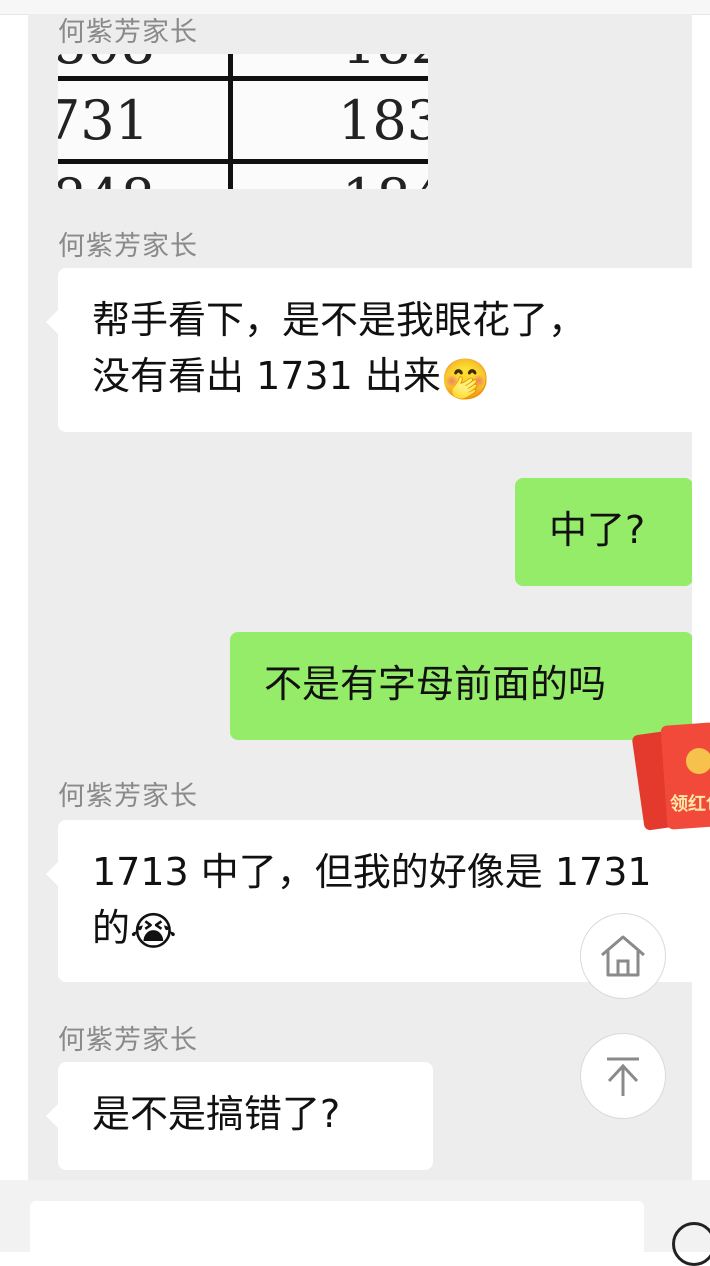 This screenshot has width=710, height=1266. I want to click on message-text: 中了?, so click(597, 530).